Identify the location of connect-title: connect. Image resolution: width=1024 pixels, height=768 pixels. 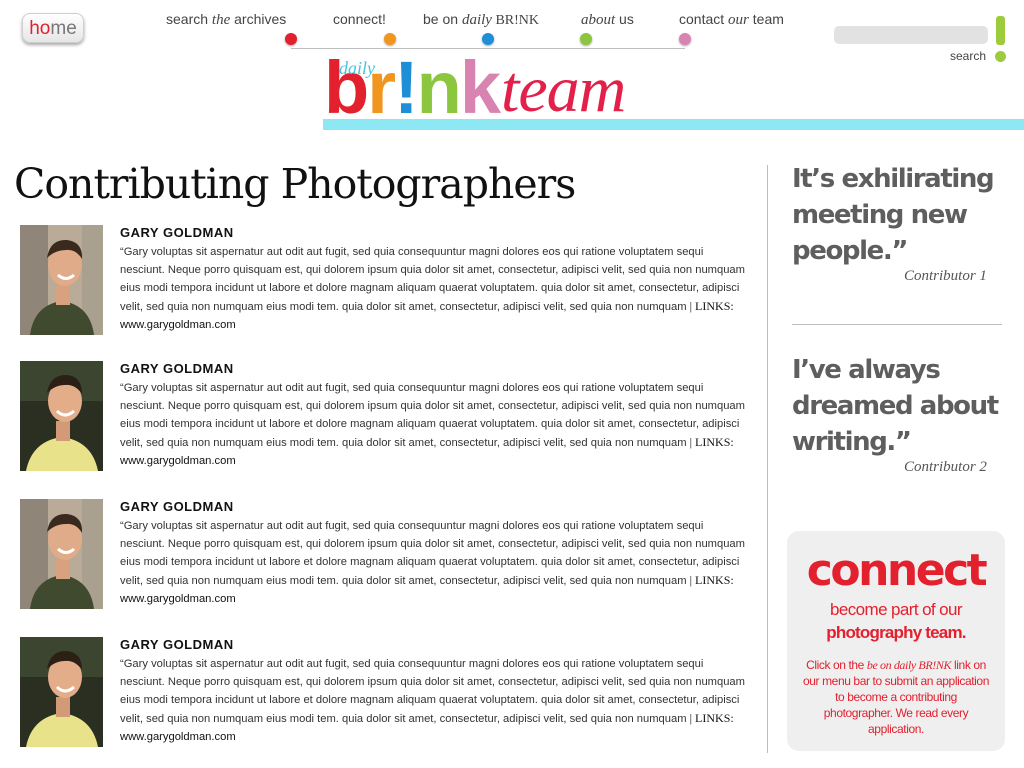
(897, 570).